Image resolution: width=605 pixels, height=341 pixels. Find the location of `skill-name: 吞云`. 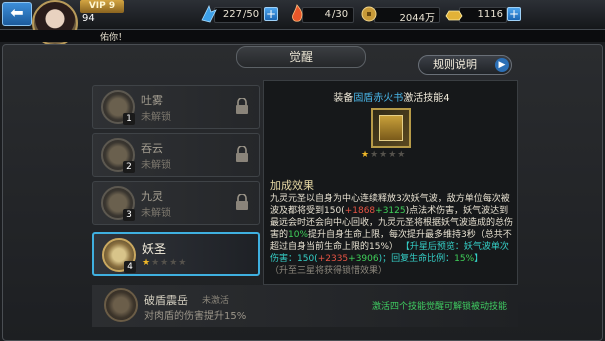

skill-name: 吞云 is located at coordinates (152, 148).